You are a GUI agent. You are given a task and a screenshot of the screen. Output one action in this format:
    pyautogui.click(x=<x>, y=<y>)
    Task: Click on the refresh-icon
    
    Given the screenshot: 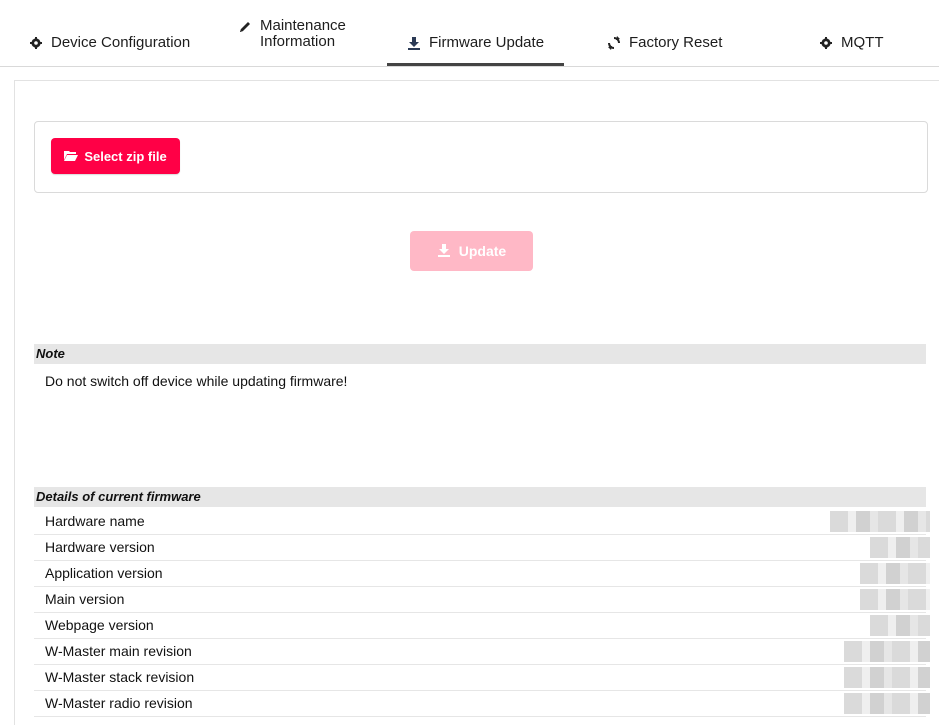 What is the action you would take?
    pyautogui.click(x=614, y=42)
    